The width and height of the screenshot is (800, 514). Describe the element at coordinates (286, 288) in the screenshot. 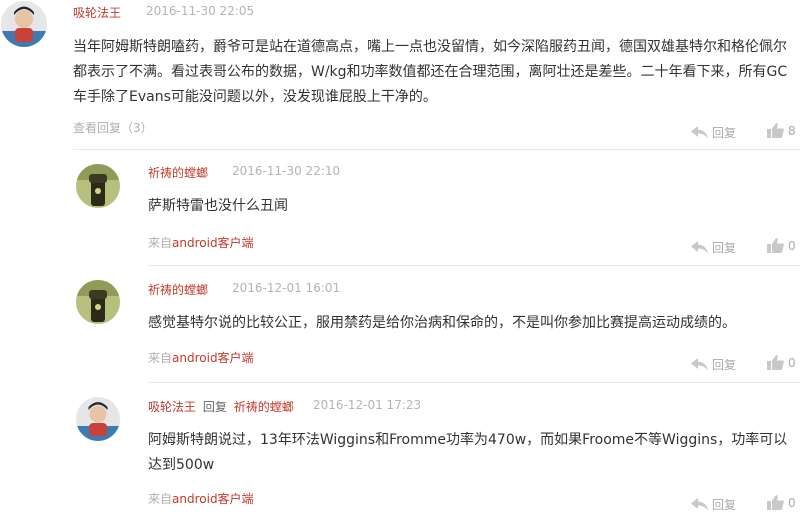

I see `reply-timestamp: 2016-12-01 16:01` at that location.